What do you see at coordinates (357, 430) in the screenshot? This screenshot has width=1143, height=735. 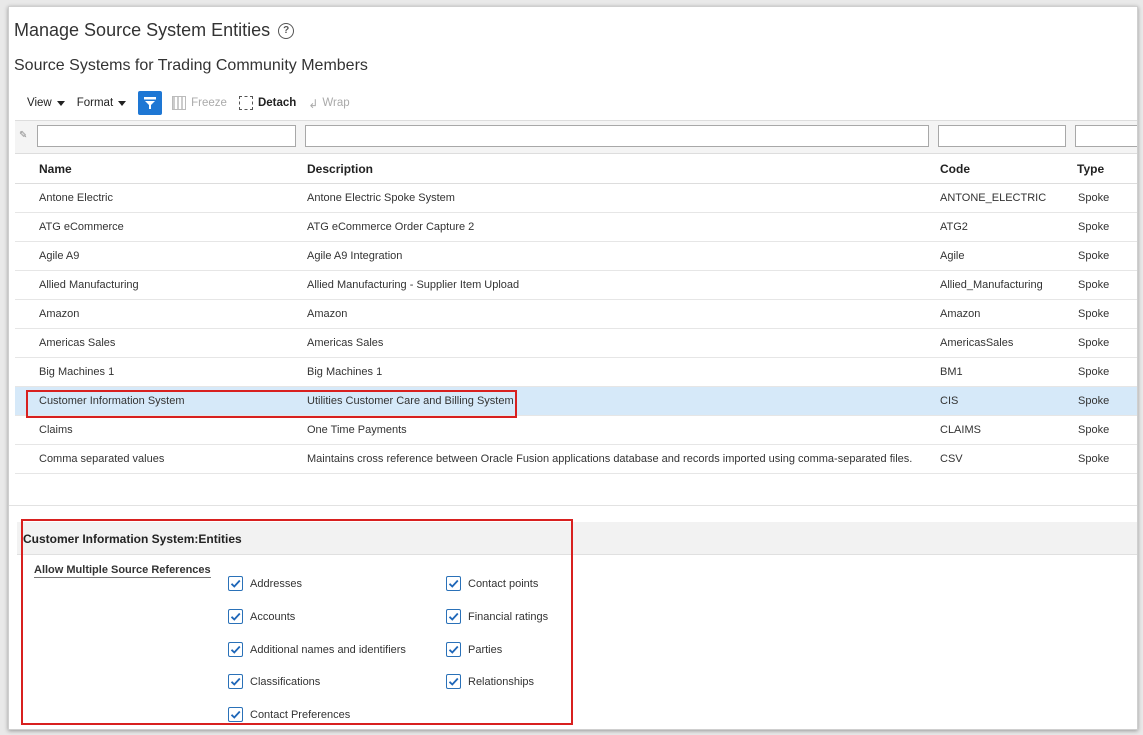 I see `description-cell: One Time Payments` at bounding box center [357, 430].